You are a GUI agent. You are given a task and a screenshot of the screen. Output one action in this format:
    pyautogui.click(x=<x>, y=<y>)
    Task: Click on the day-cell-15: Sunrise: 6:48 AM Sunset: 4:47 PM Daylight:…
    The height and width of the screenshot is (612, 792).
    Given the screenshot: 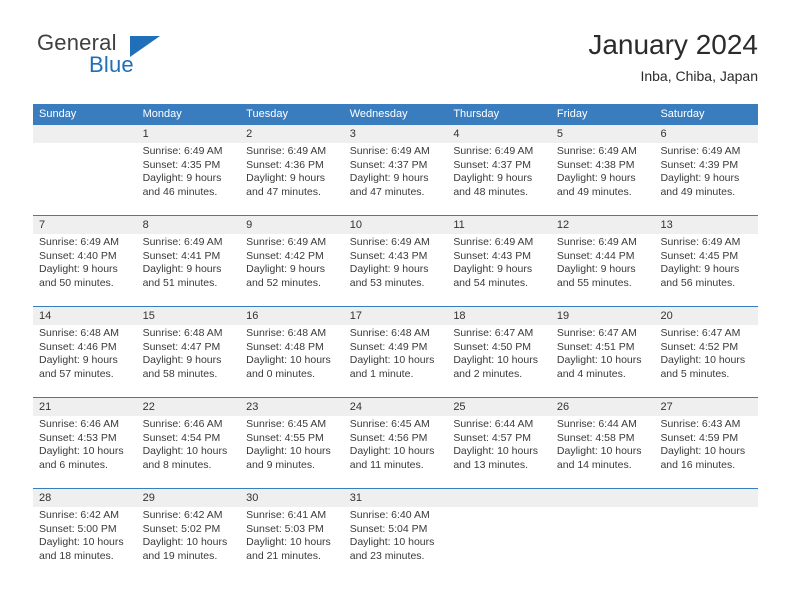 What is the action you would take?
    pyautogui.click(x=189, y=361)
    